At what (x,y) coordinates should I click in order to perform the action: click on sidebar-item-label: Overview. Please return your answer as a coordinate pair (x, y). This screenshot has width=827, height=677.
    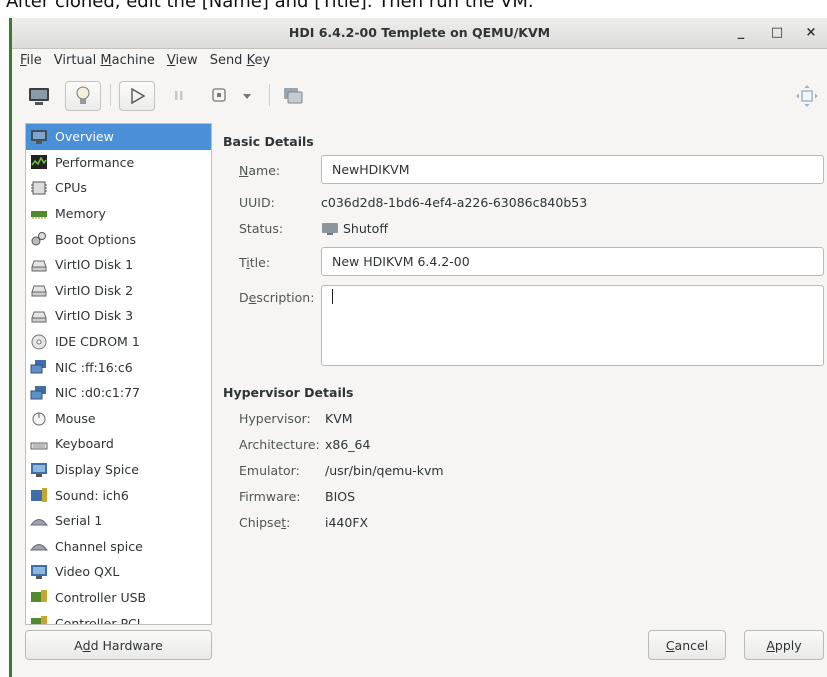
    Looking at the image, I should click on (84, 137).